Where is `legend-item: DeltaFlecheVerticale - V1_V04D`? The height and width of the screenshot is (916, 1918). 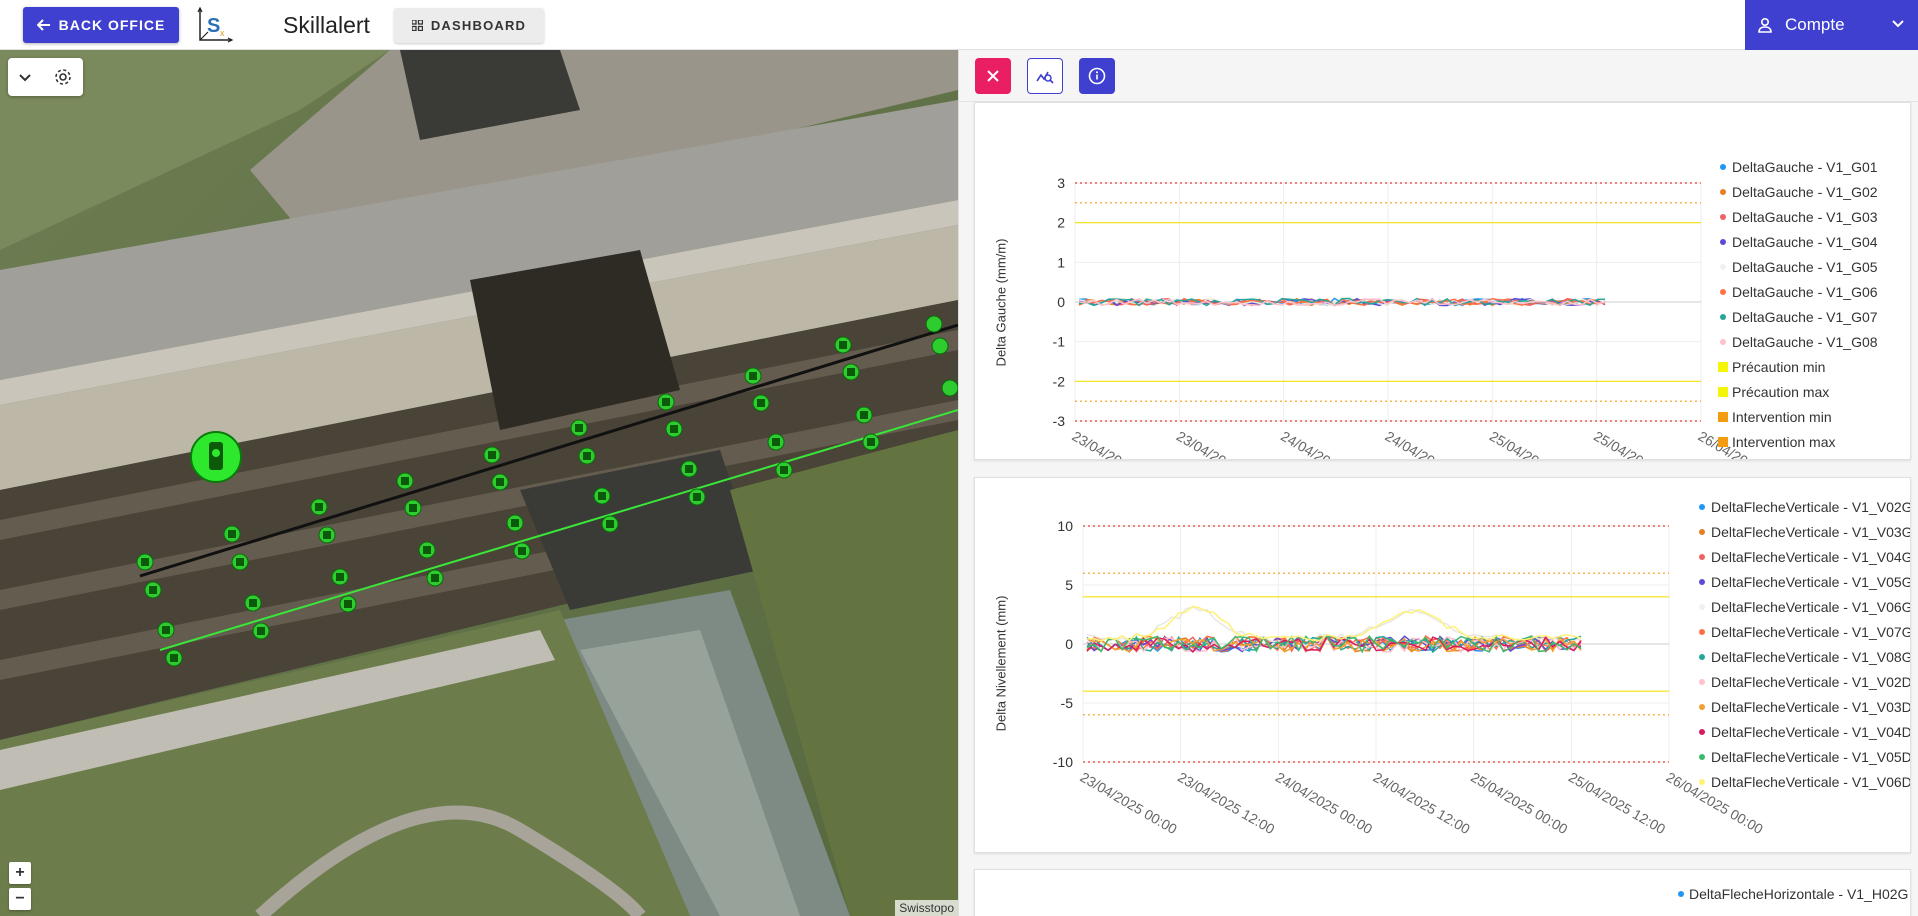 legend-item: DeltaFlecheVerticale - V1_V04D is located at coordinates (1811, 732).